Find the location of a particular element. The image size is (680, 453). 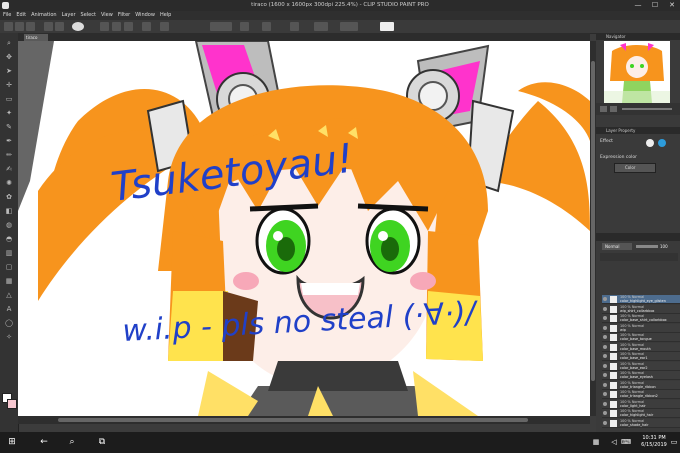

layer-row: 100 % Normal color_base_ear2 is located at coordinates (641, 366).